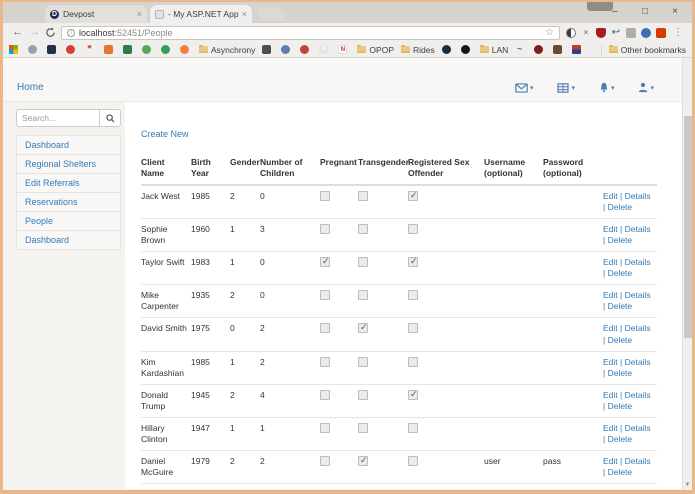  What do you see at coordinates (227, 50) in the screenshot?
I see `bookmark-item: Asynchrony` at bounding box center [227, 50].